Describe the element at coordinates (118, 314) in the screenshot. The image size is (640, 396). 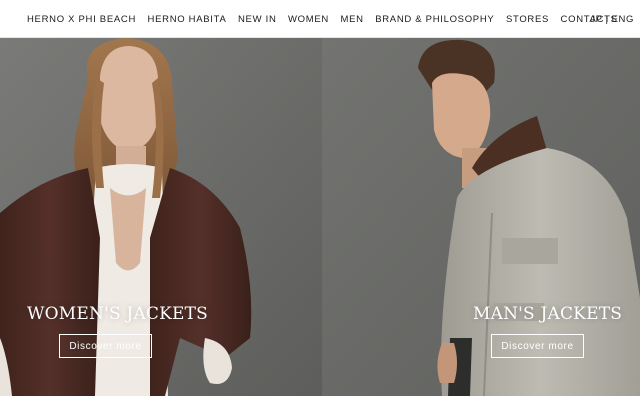
I see `women-jackets-title: WOMEN'S JACKETS` at that location.